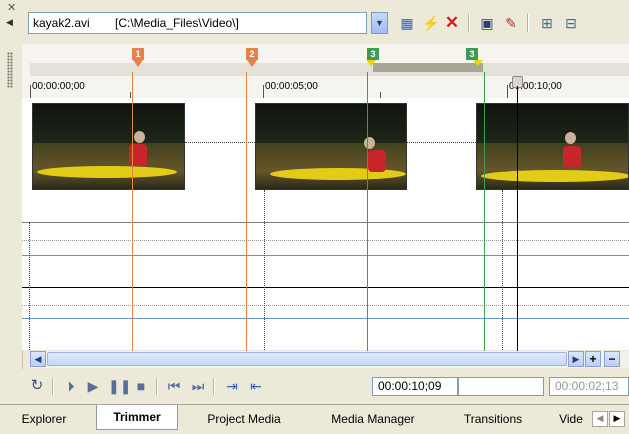 Image resolution: width=629 pixels, height=434 pixels. Describe the element at coordinates (138, 63) in the screenshot. I see `marker-1-pointer` at that location.